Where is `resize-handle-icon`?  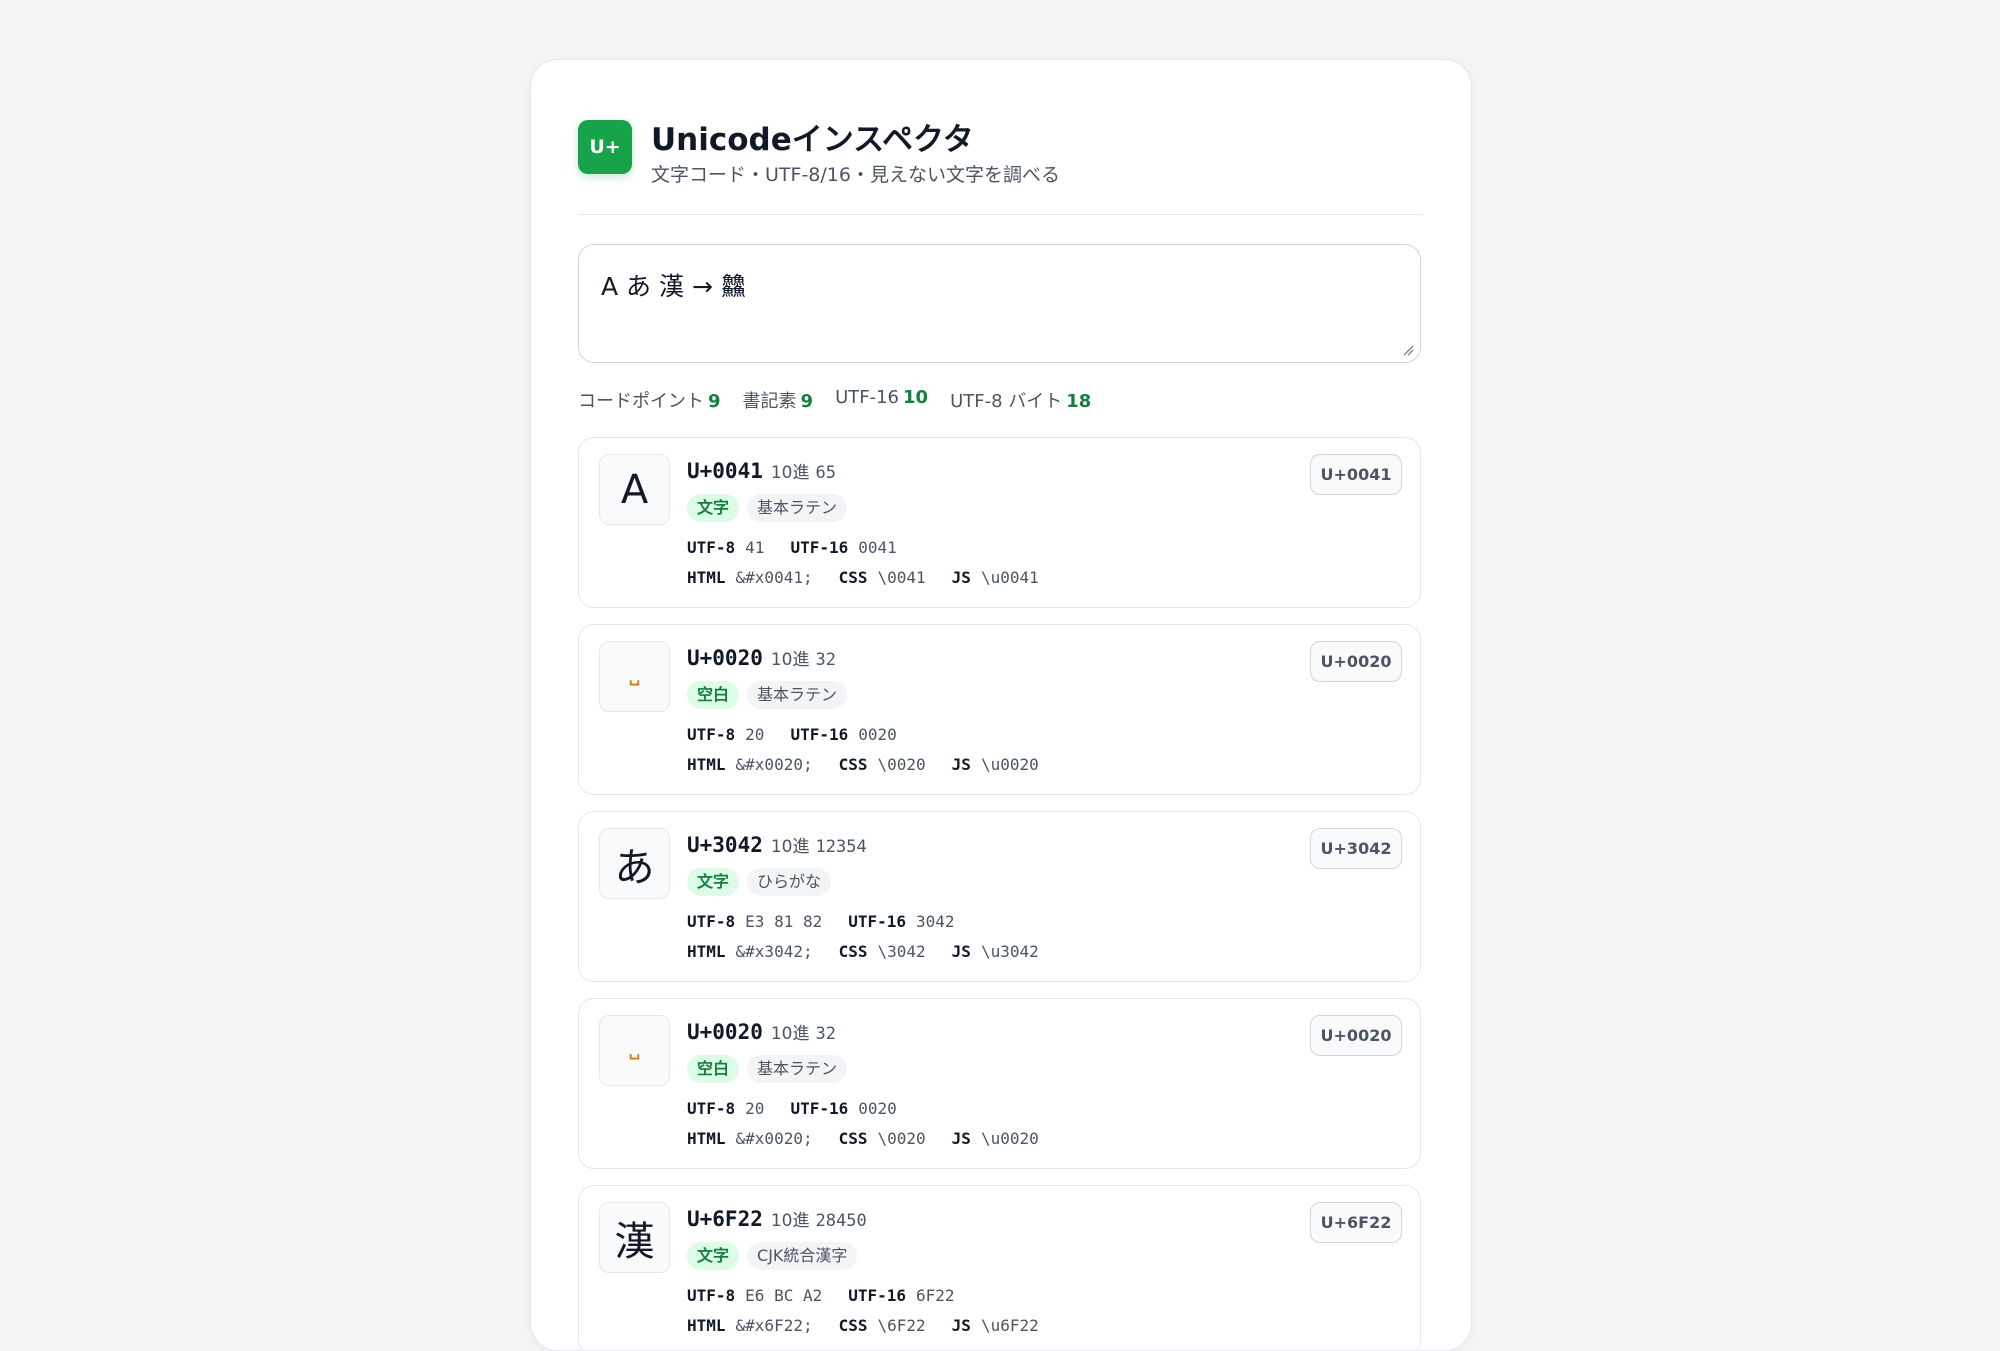 resize-handle-icon is located at coordinates (1408, 350).